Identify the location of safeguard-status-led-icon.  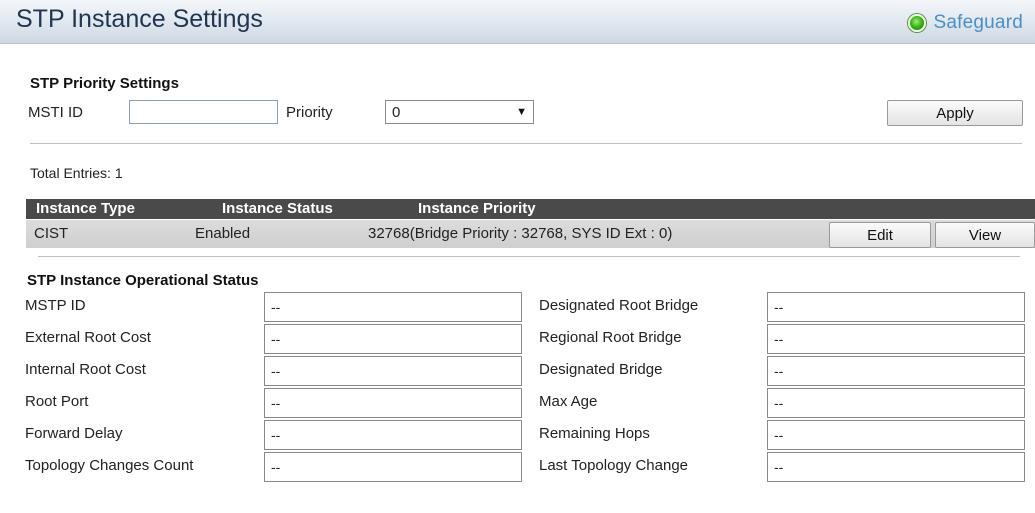
(916, 23).